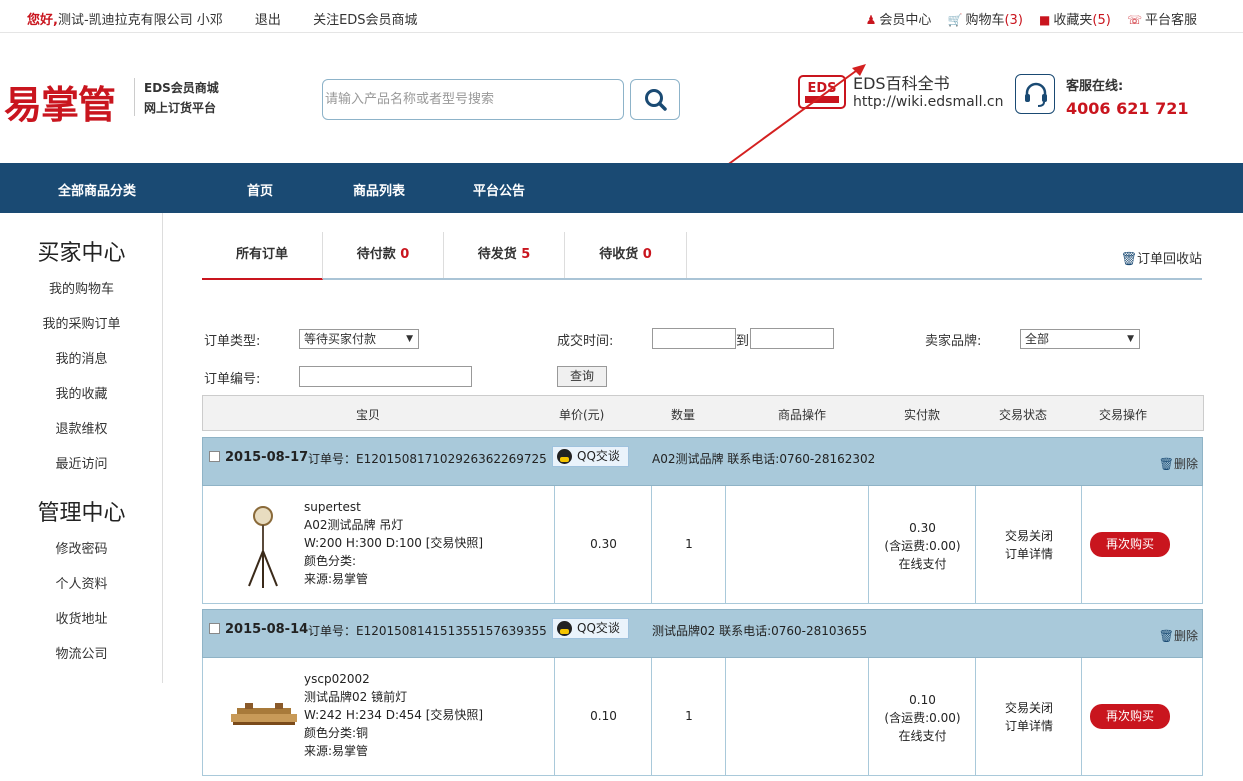 The height and width of the screenshot is (781, 1243). What do you see at coordinates (468, 99) in the screenshot?
I see `search-input` at bounding box center [468, 99].